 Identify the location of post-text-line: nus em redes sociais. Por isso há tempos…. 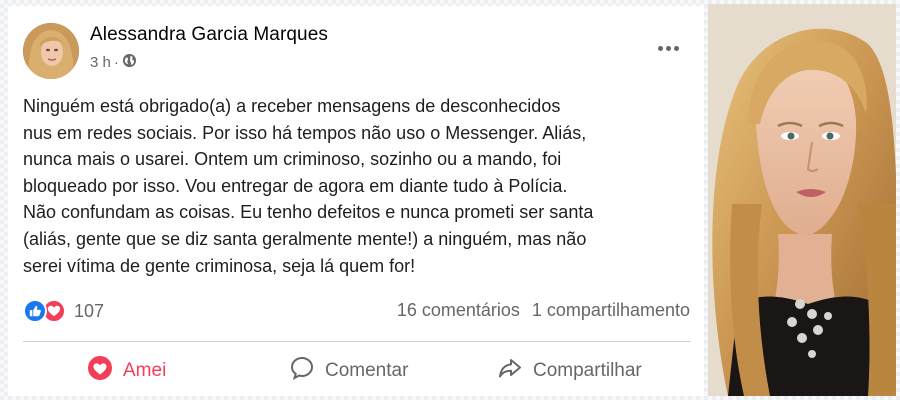
(305, 132).